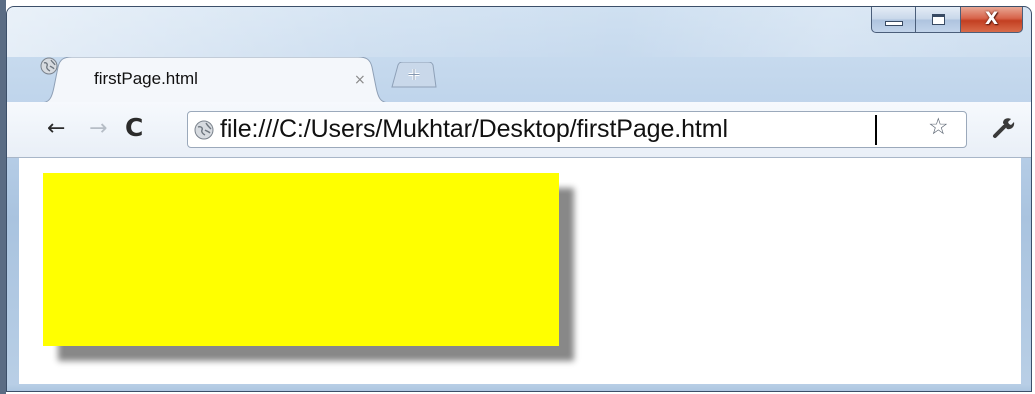  Describe the element at coordinates (146, 78) in the screenshot. I see `tab-title: firstPage.html` at that location.